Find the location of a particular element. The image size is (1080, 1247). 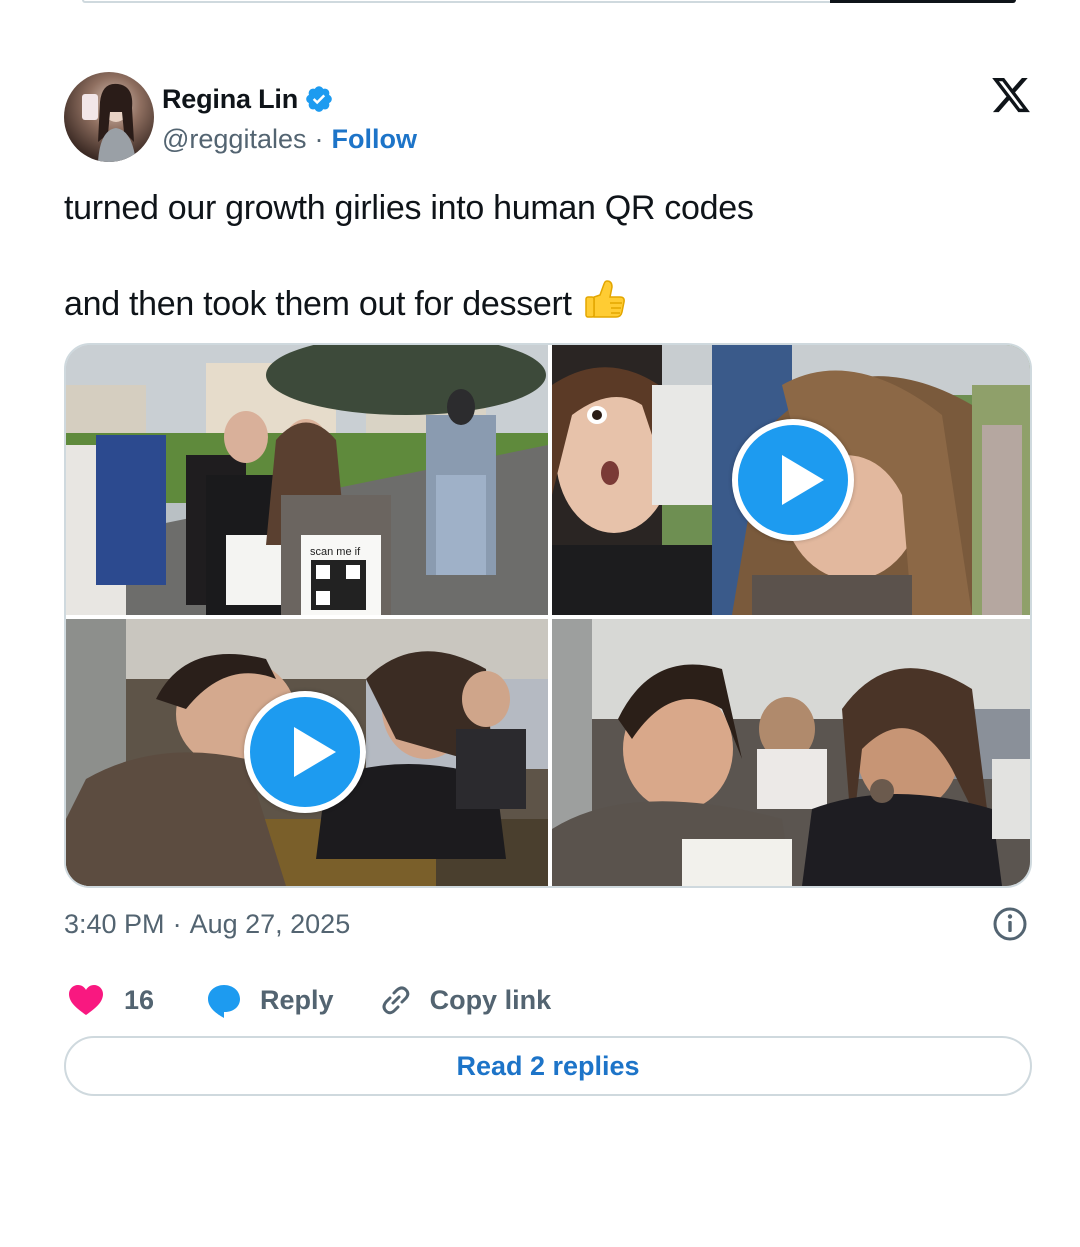

tweet-date: Aug 27, 2025 is located at coordinates (270, 924).